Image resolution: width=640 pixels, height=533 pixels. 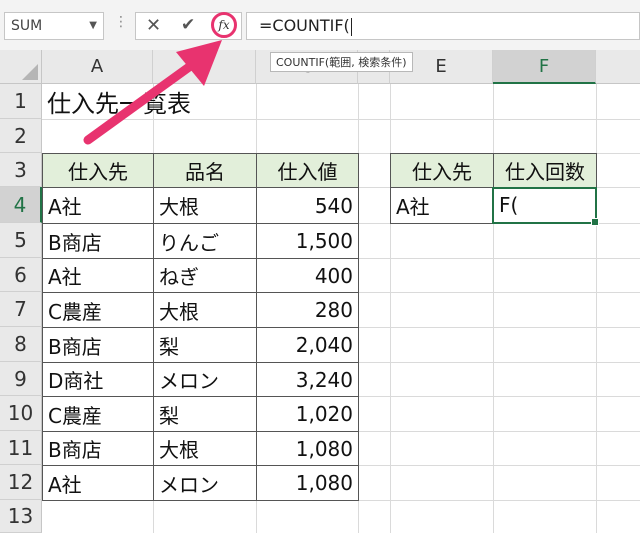 I want to click on cell-supplier: D商社, so click(x=98, y=379).